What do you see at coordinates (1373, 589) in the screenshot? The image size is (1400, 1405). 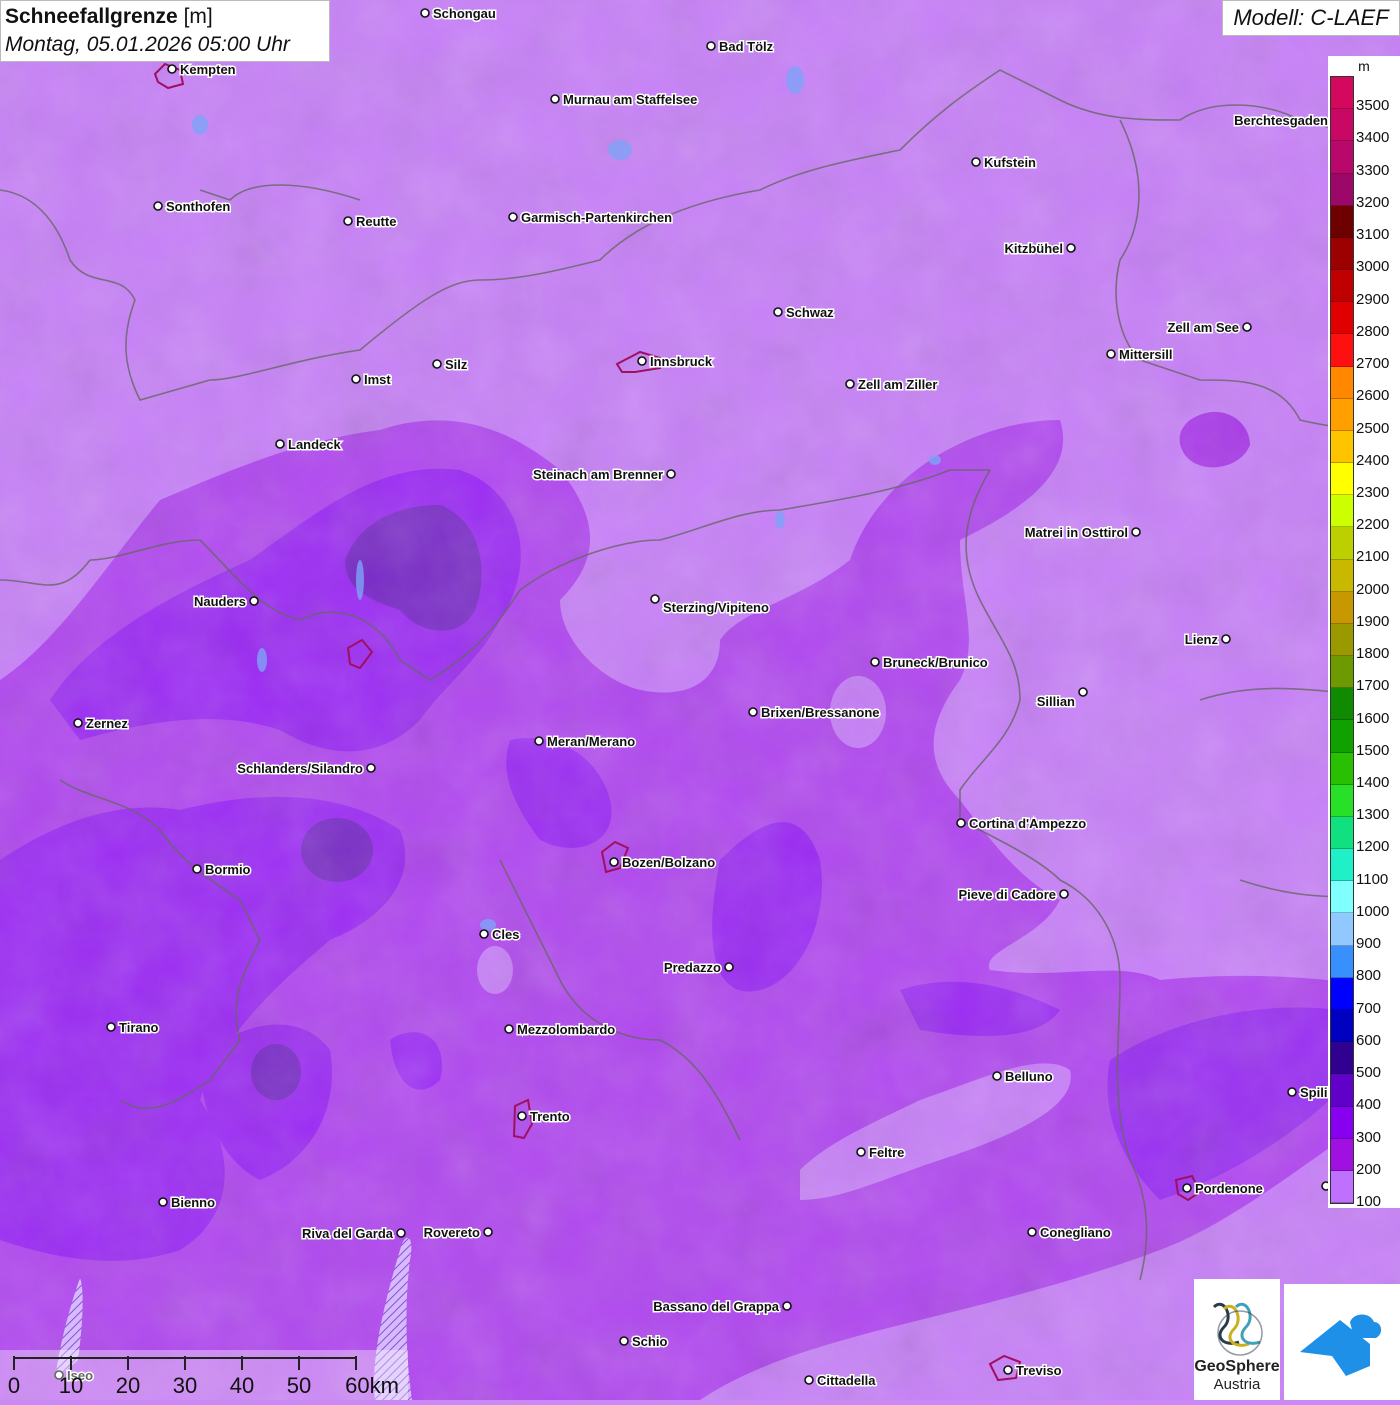 I see `legend-label: 2000` at bounding box center [1373, 589].